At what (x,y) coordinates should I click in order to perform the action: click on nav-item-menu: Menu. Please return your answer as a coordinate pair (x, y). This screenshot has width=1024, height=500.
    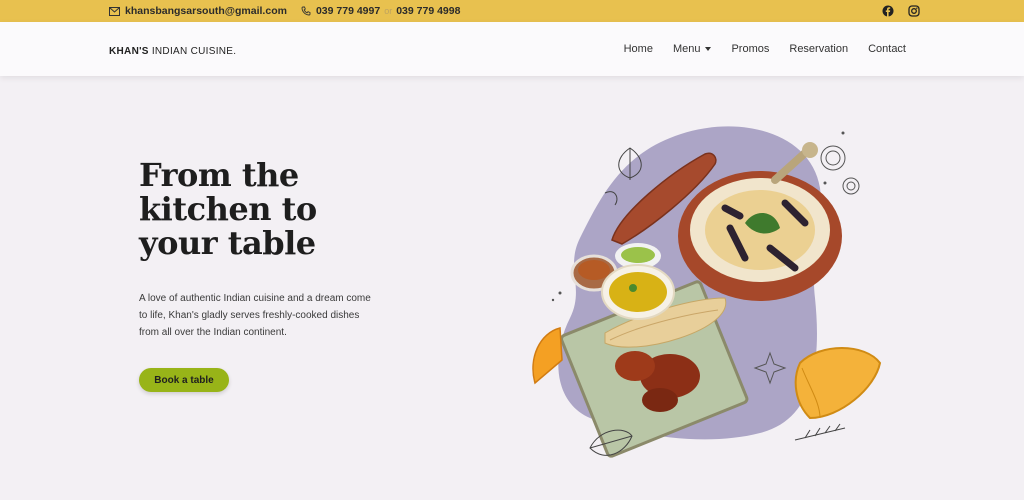
    Looking at the image, I should click on (692, 49).